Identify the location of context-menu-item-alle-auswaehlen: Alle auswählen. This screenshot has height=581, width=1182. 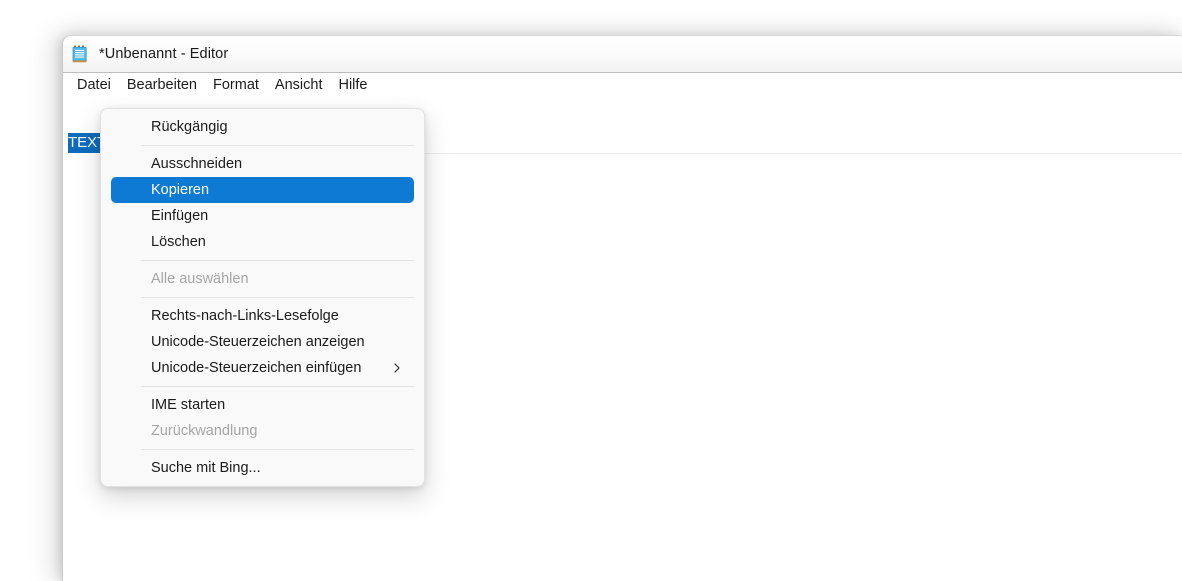
(262, 279).